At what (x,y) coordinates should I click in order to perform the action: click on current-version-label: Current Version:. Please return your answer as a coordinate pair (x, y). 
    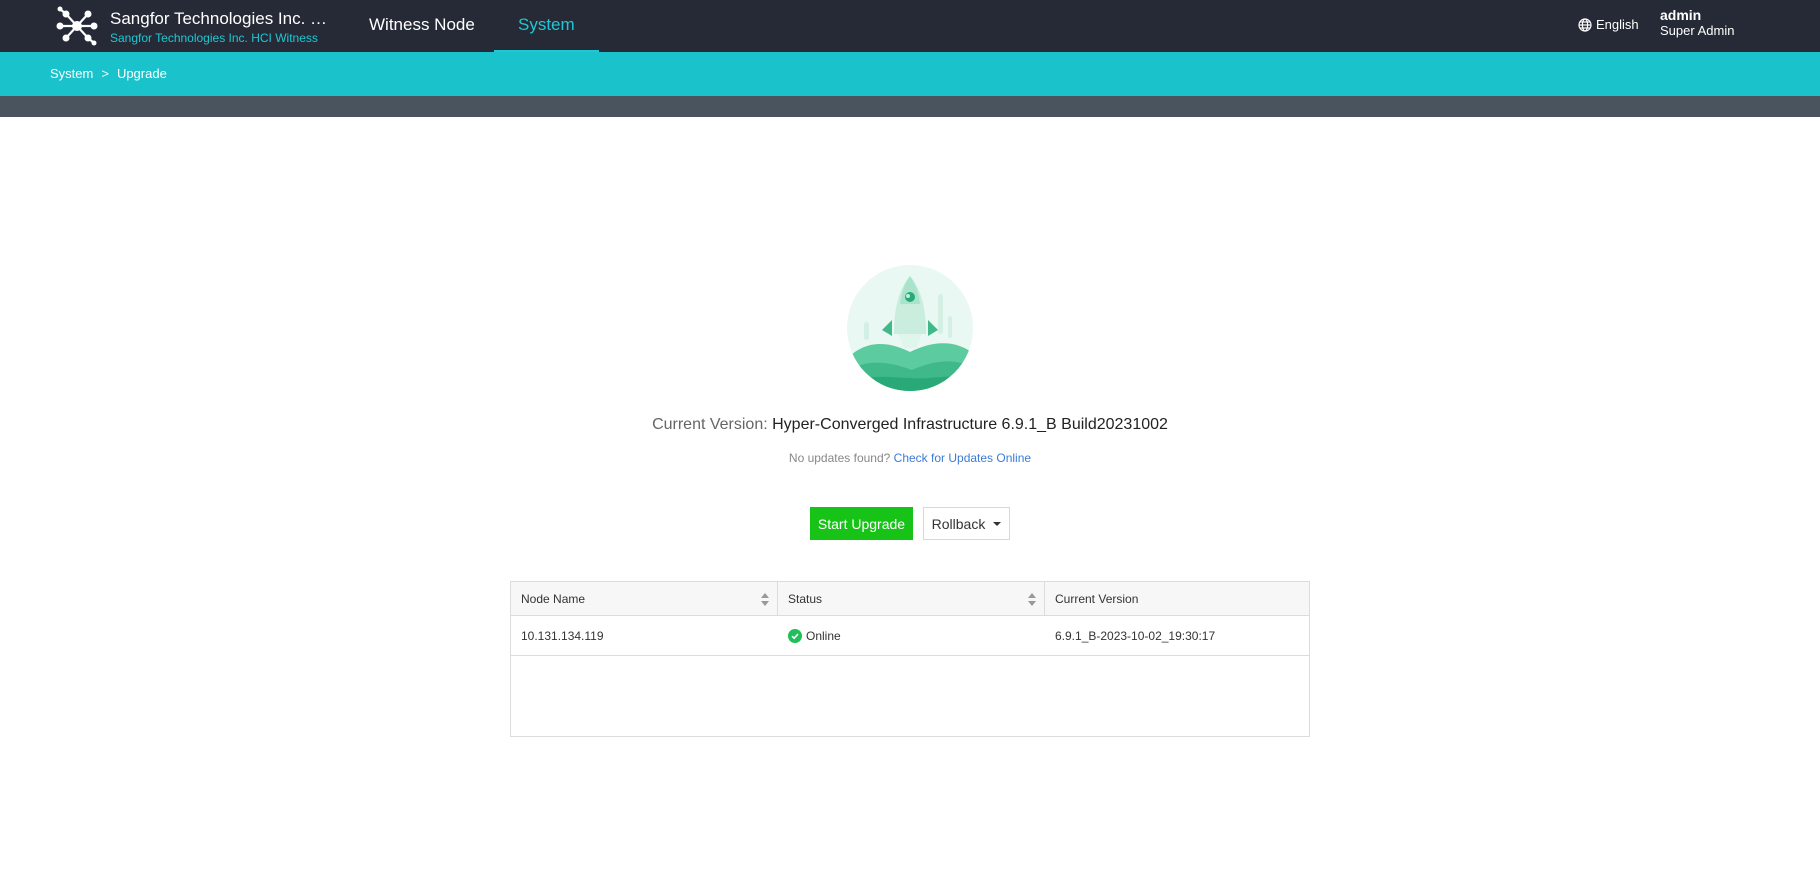
    Looking at the image, I should click on (710, 424).